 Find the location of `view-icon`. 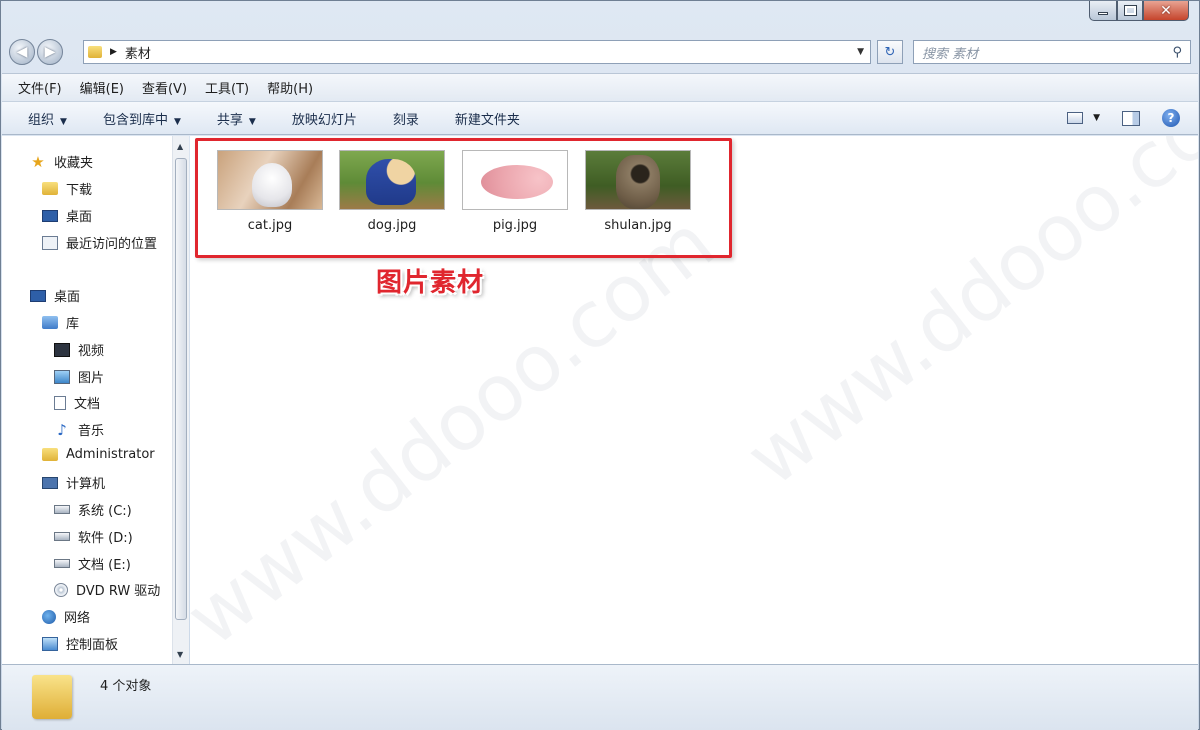

view-icon is located at coordinates (1075, 118).